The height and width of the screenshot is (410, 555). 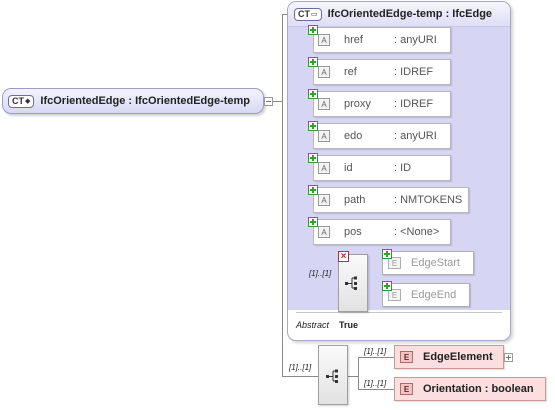 I want to click on attribute-proxy: A proxy : IDREF, so click(x=382, y=104).